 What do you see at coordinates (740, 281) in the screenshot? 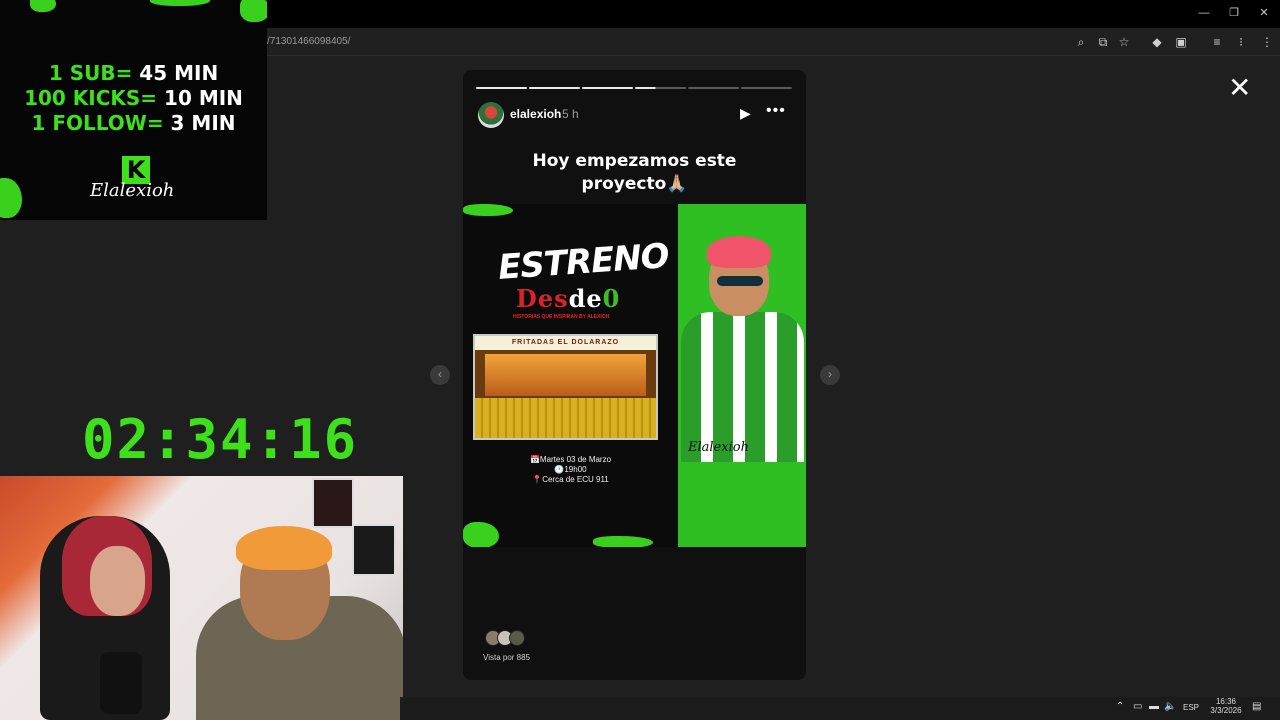
I see `sunglasses` at bounding box center [740, 281].